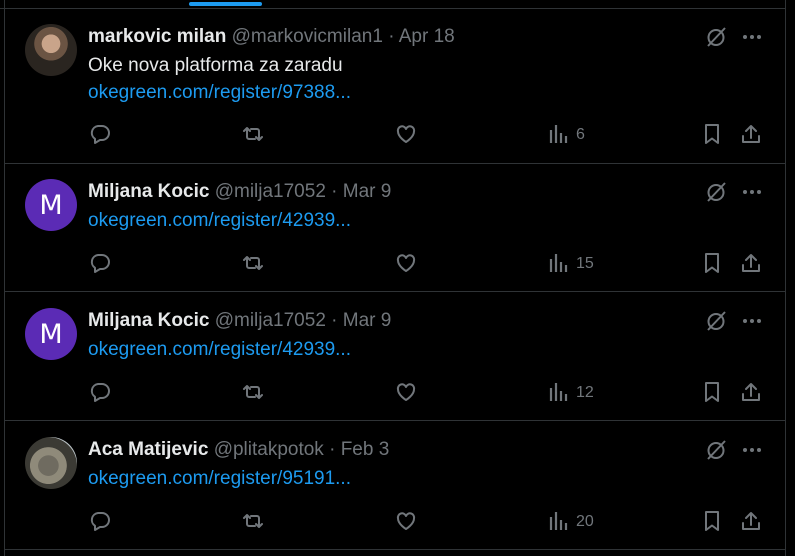 This screenshot has width=795, height=556. Describe the element at coordinates (585, 392) in the screenshot. I see `views-count: 12` at that location.